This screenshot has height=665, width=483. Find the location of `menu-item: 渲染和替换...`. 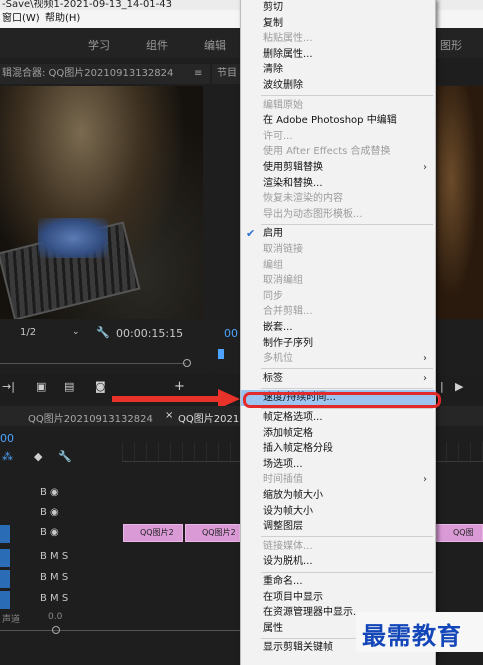

menu-item: 渲染和替换... is located at coordinates (338, 184).